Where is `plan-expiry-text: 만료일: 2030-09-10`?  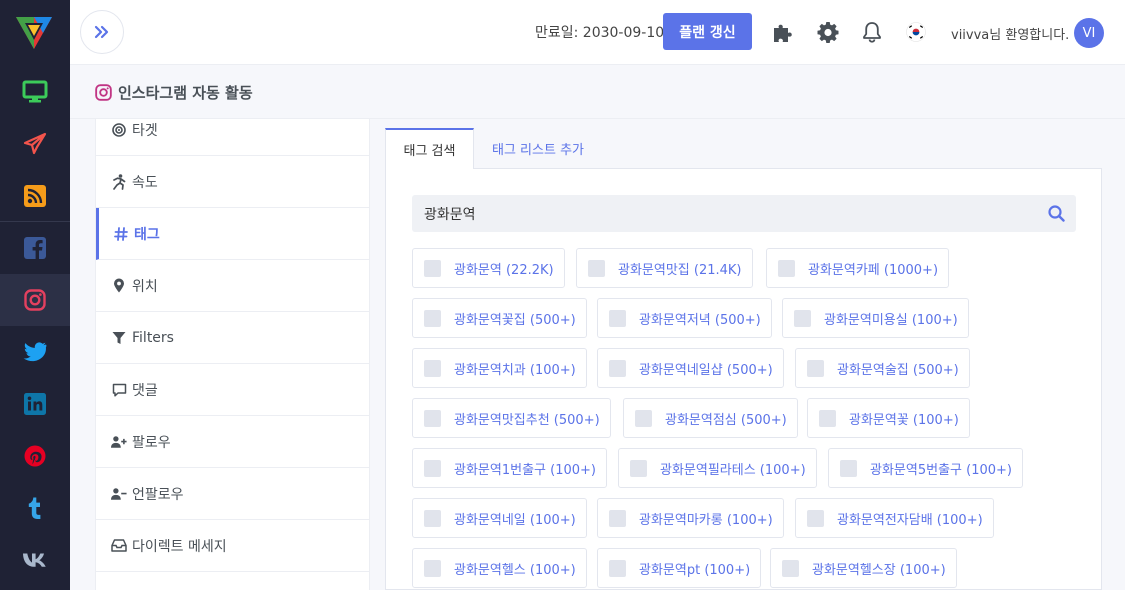 plan-expiry-text: 만료일: 2030-09-10 is located at coordinates (600, 33).